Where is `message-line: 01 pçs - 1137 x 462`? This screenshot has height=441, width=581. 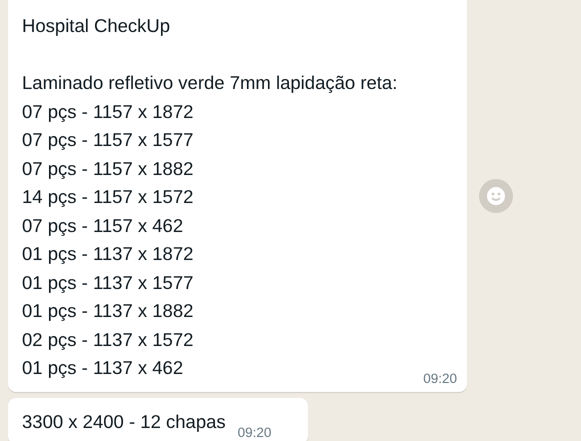
message-line: 01 pçs - 1137 x 462 is located at coordinates (103, 368).